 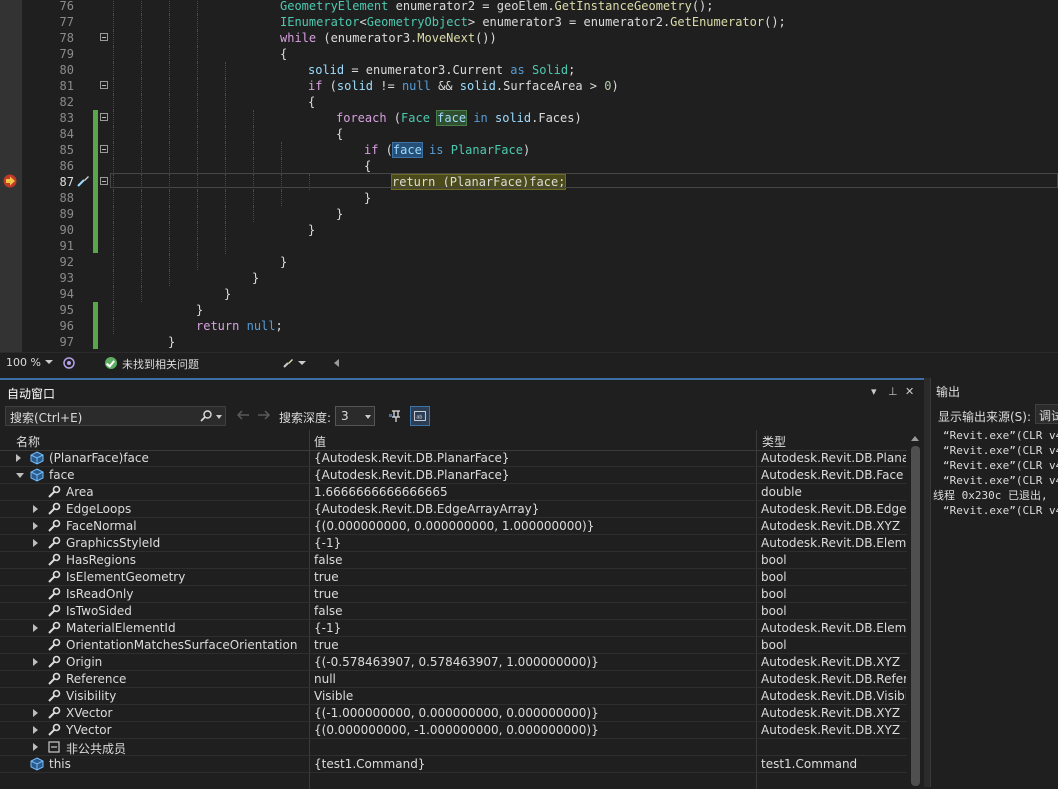 I want to click on scroll-left-arrow-icon, so click(x=336, y=363).